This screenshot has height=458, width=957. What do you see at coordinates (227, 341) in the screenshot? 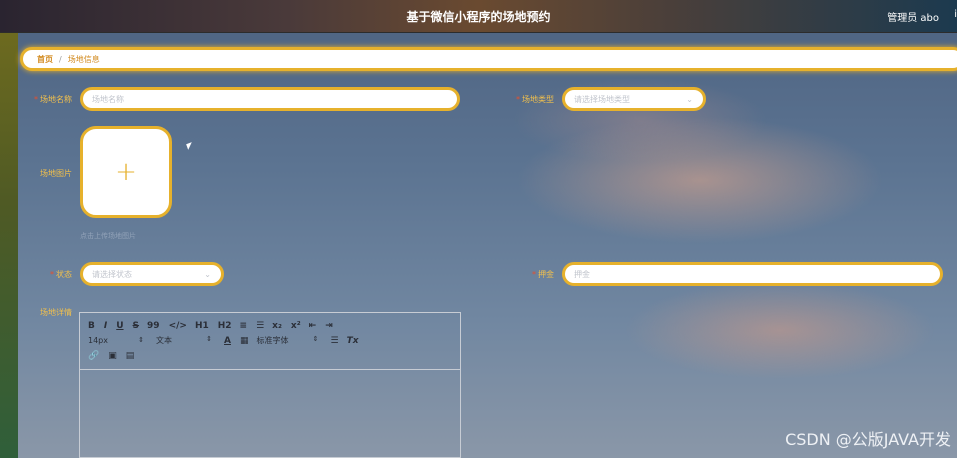
I see `font-color-icon: A` at bounding box center [227, 341].